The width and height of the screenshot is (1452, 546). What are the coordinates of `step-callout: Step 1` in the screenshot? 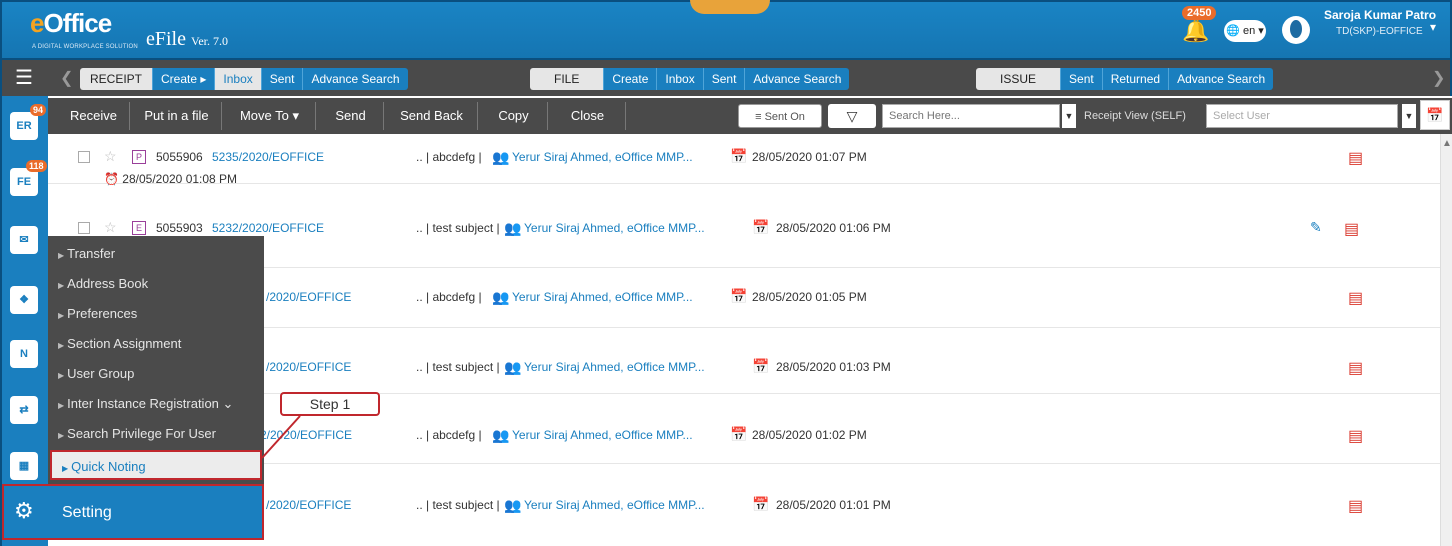 It's located at (330, 404).